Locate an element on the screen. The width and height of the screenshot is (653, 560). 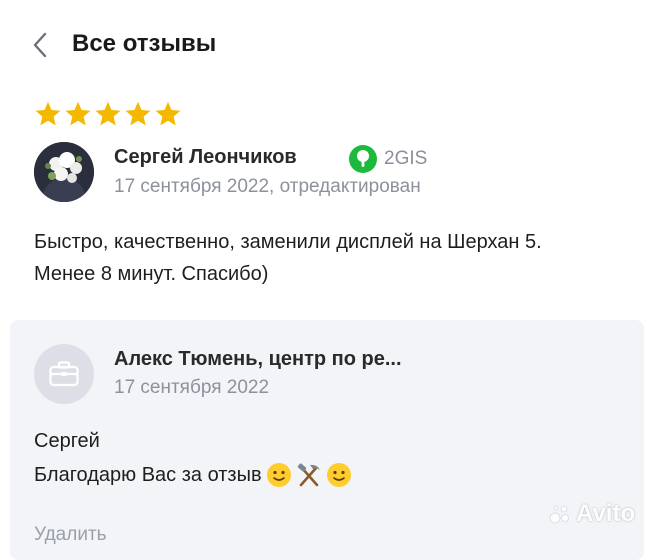
reply-avatar is located at coordinates (64, 374).